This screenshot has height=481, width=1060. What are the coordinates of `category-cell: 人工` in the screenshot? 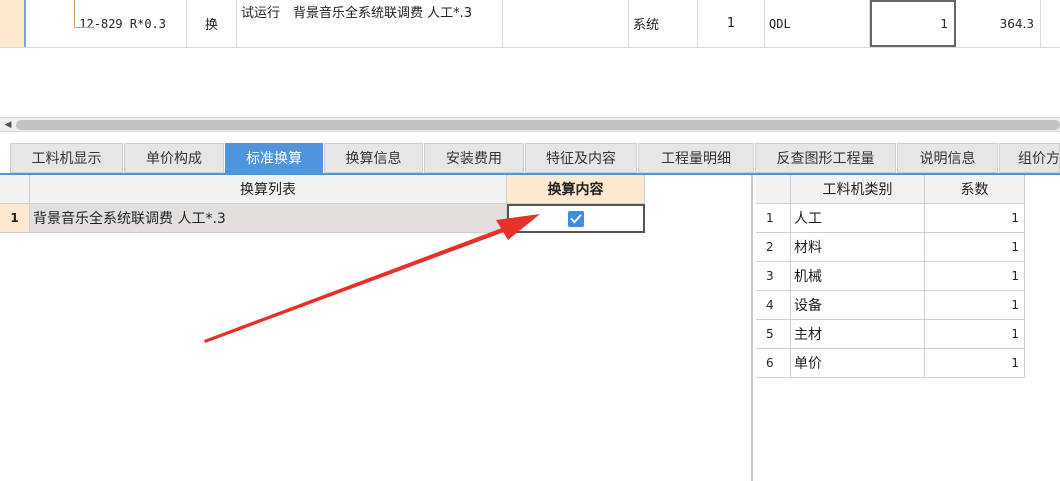 It's located at (858, 218).